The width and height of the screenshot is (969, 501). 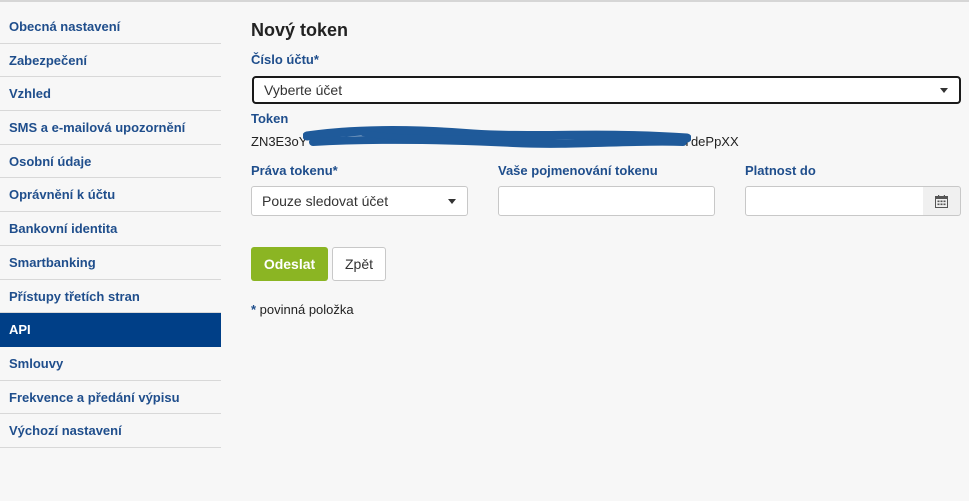 I want to click on token-rights-value: Pouze sledovat účet, so click(x=325, y=201).